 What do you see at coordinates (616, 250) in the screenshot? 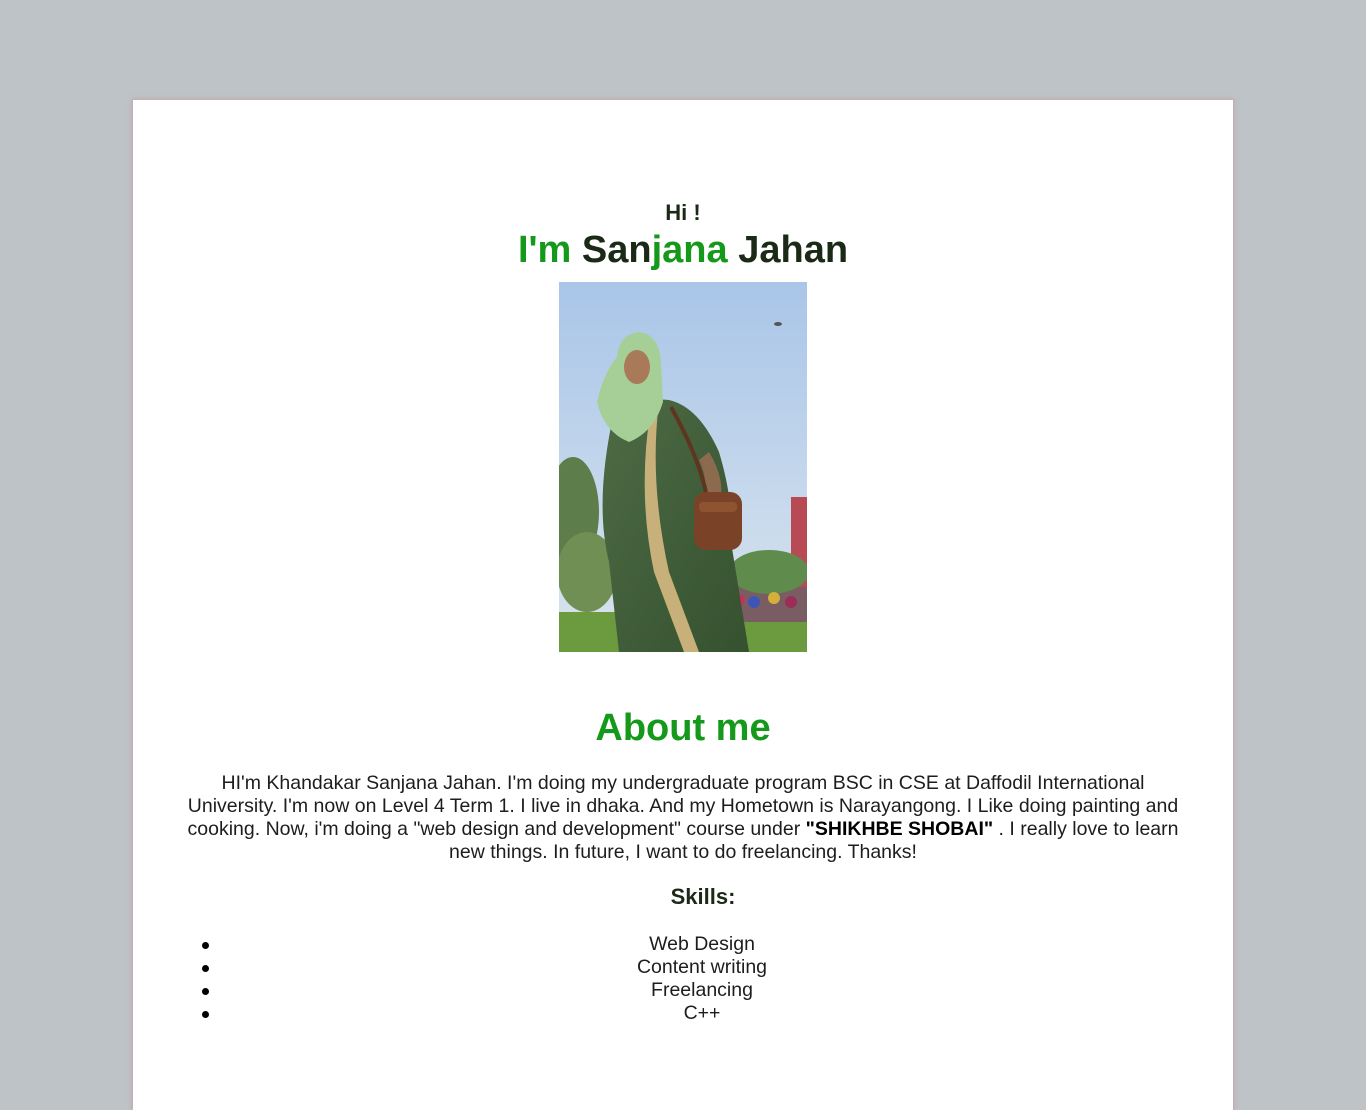
I see `name-san: San` at bounding box center [616, 250].